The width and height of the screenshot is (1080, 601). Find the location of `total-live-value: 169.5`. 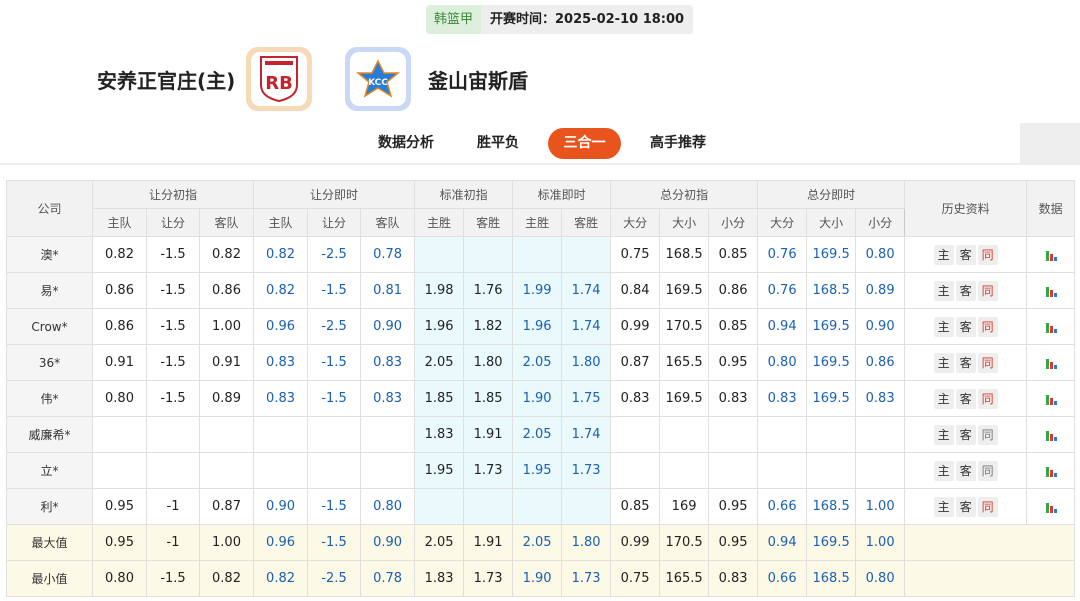

total-live-value: 169.5 is located at coordinates (831, 254).